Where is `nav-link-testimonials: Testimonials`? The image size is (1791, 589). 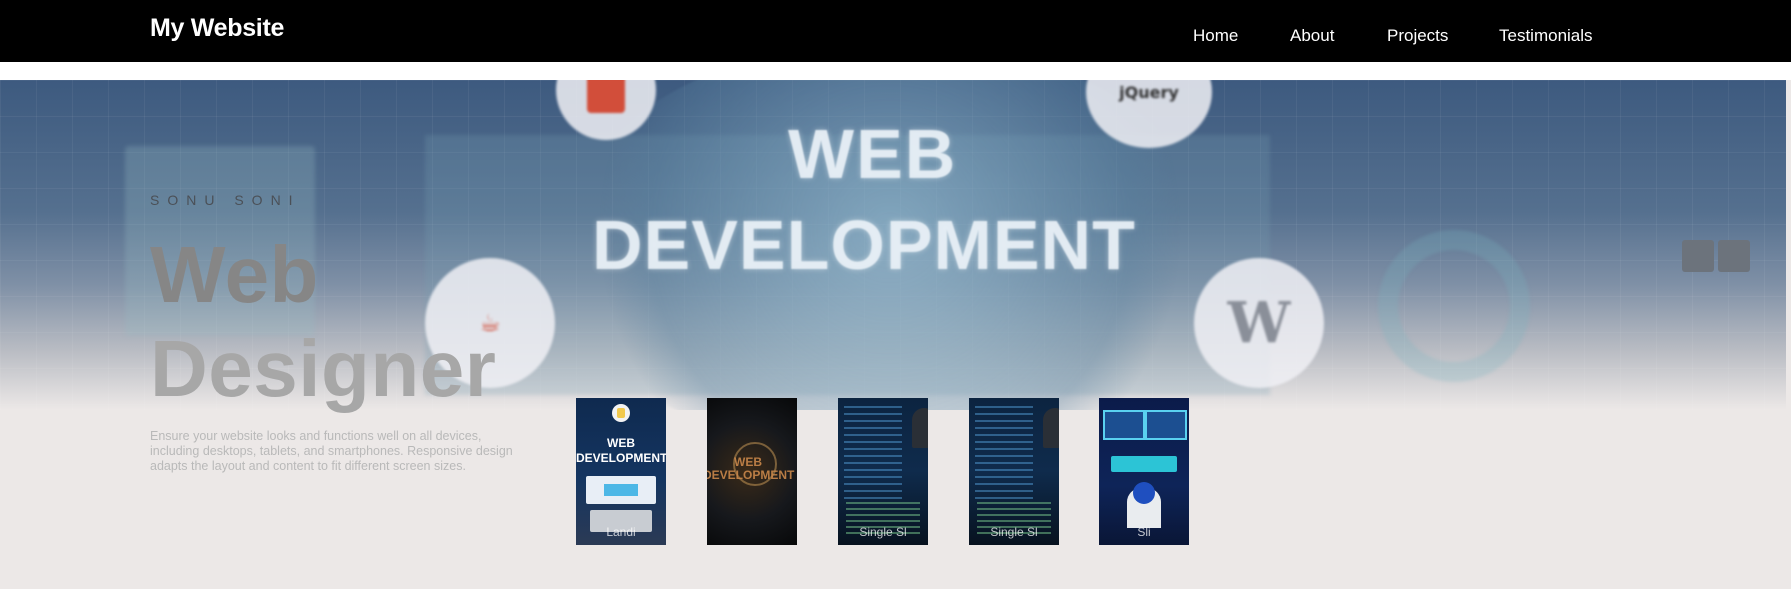 nav-link-testimonials: Testimonials is located at coordinates (1546, 36).